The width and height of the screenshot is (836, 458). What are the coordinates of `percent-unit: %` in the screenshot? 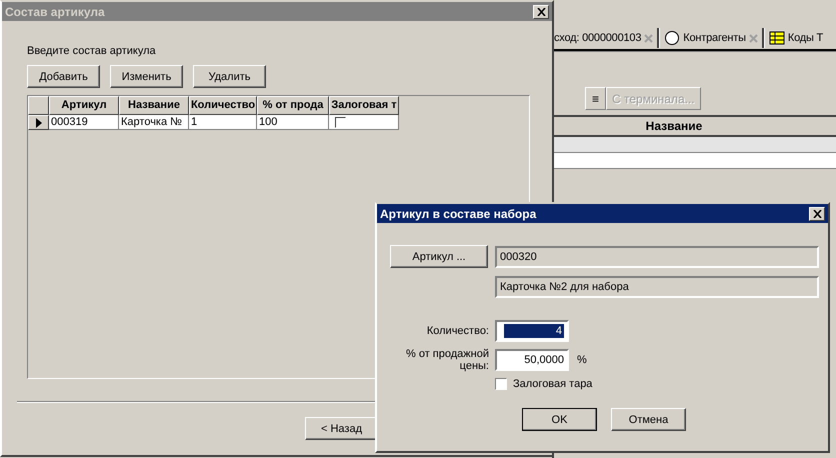 It's located at (582, 360).